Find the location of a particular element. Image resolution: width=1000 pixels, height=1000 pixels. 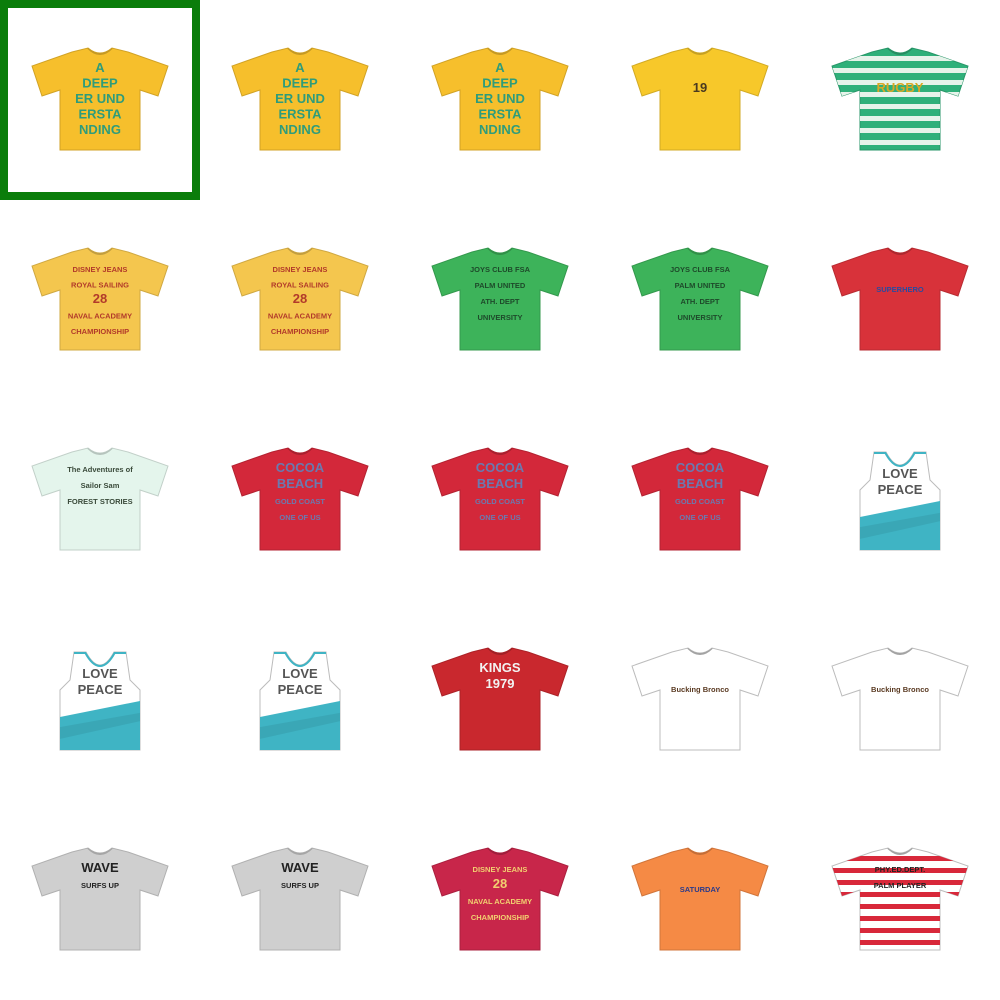

product-thumbnail: SATURDAY is located at coordinates (700, 900).